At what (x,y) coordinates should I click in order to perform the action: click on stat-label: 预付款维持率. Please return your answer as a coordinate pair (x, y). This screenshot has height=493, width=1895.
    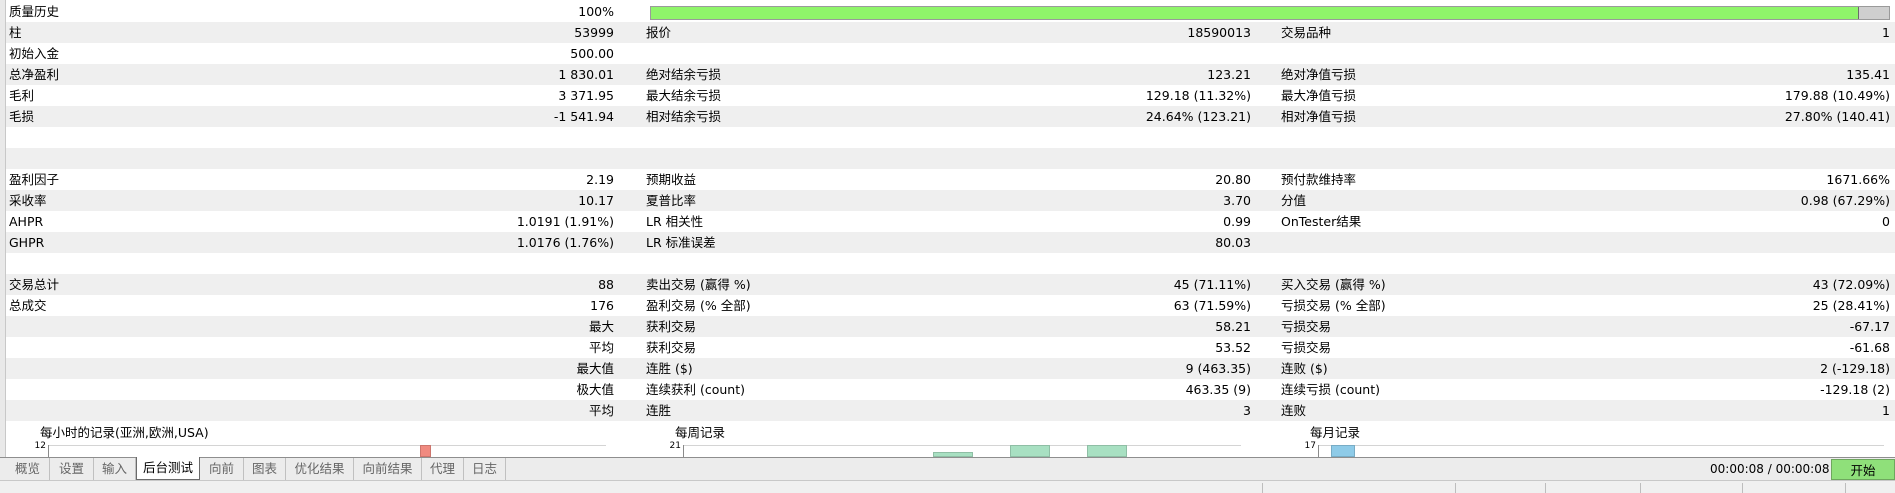
    Looking at the image, I should click on (1319, 179).